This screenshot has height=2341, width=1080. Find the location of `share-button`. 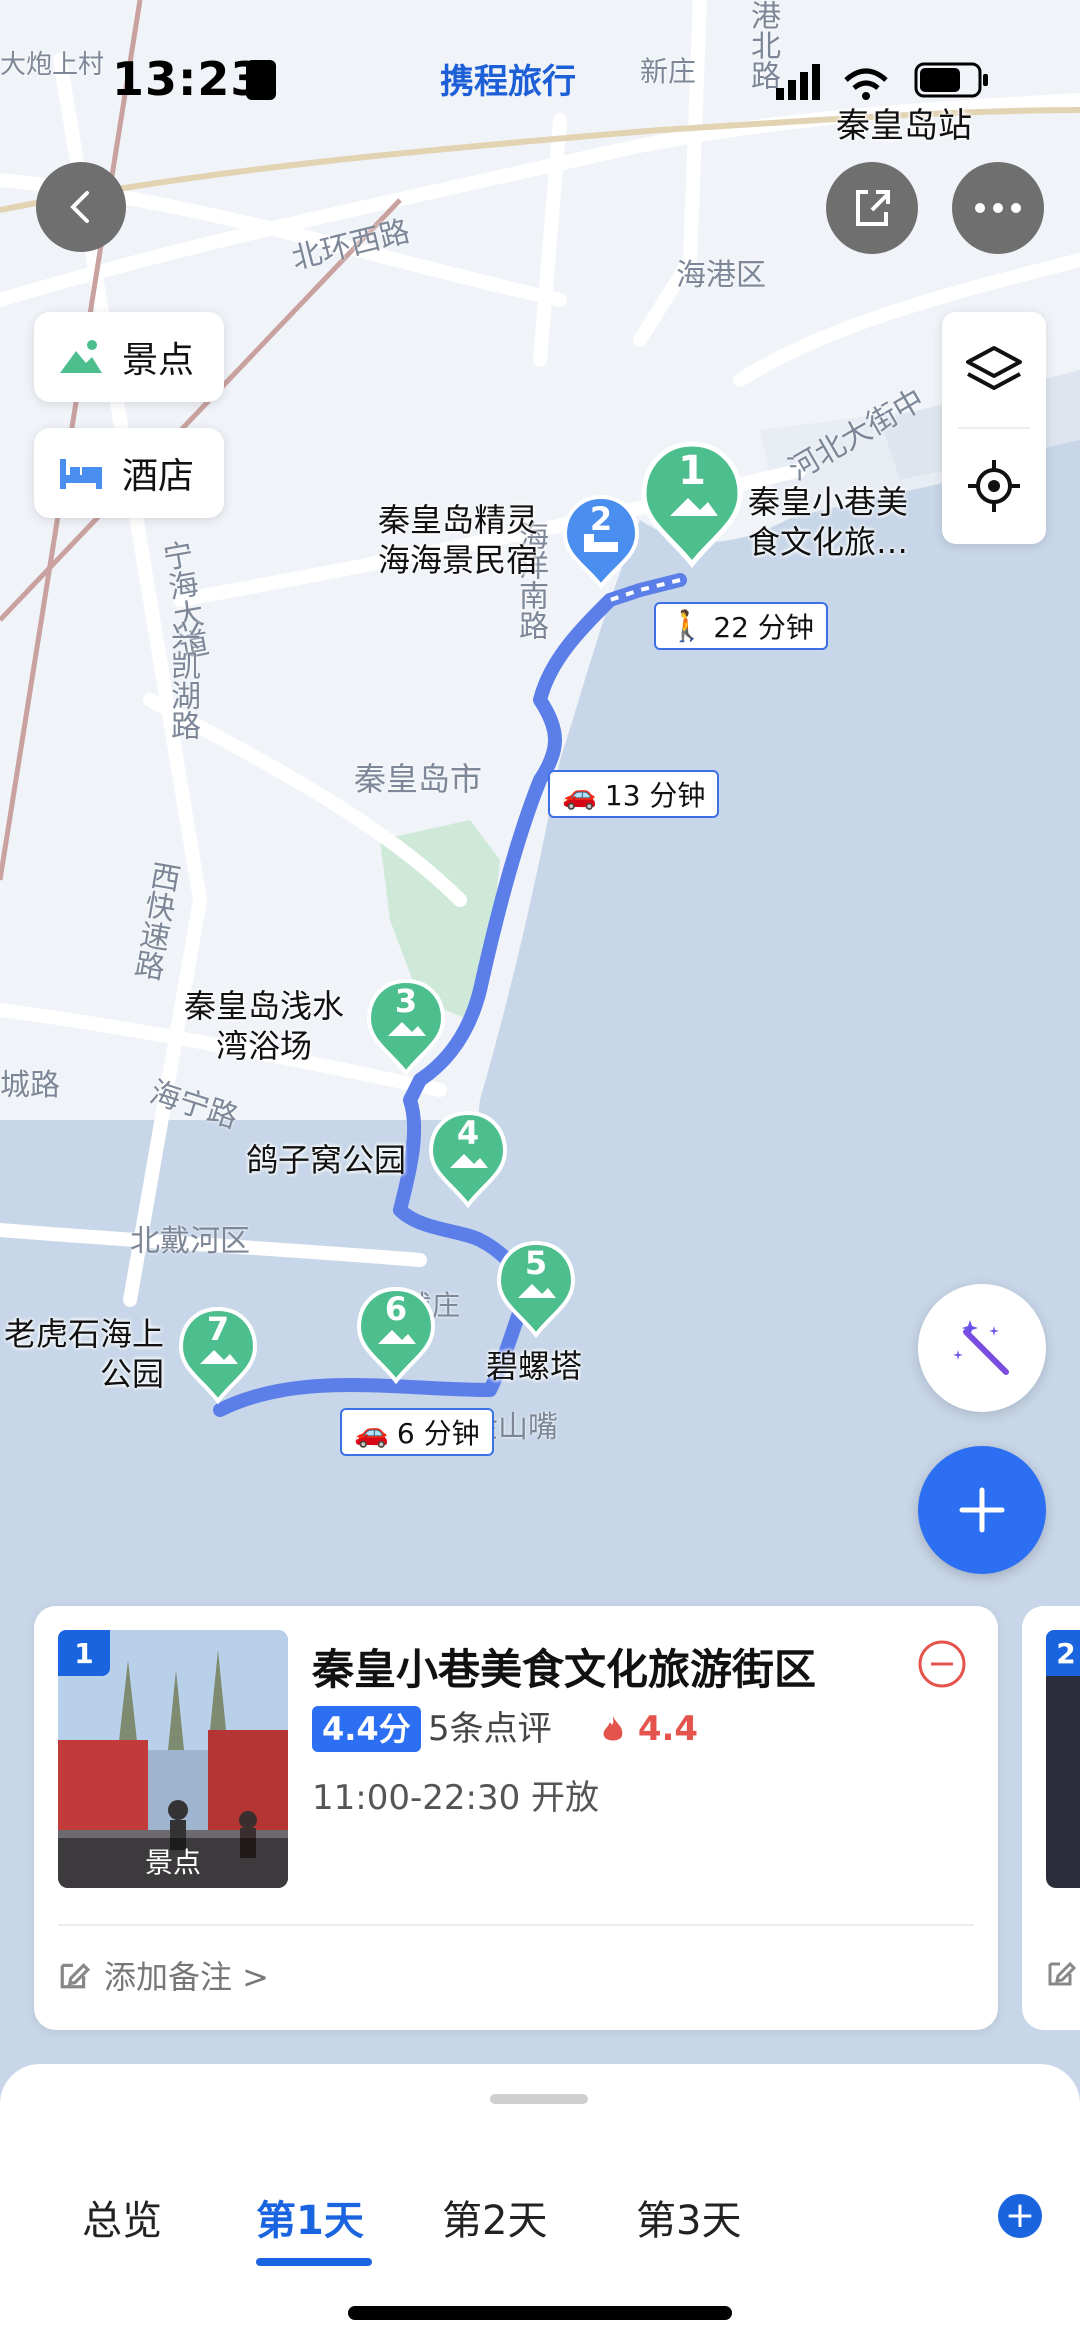

share-button is located at coordinates (872, 208).